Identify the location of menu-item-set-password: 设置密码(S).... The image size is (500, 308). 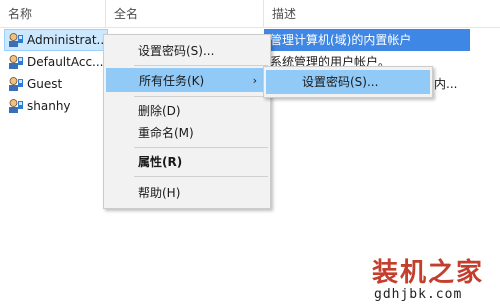
(187, 51).